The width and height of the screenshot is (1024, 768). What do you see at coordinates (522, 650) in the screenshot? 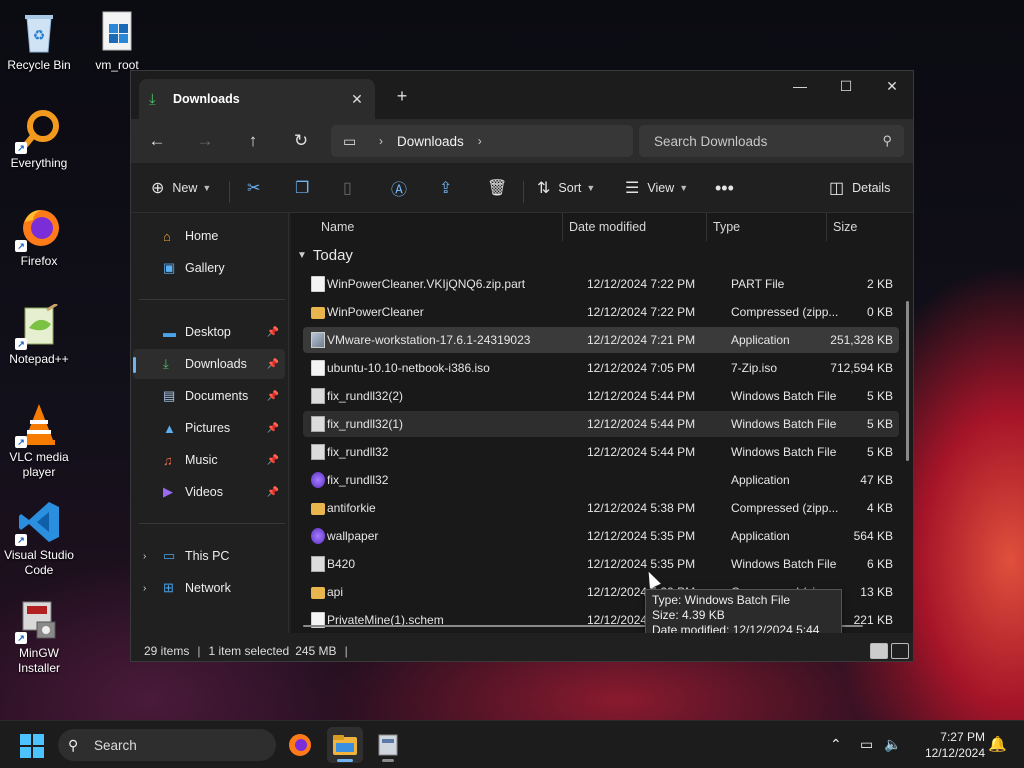
I see `status-bar: 29 items | 1 item selected 245 MB |` at bounding box center [522, 650].